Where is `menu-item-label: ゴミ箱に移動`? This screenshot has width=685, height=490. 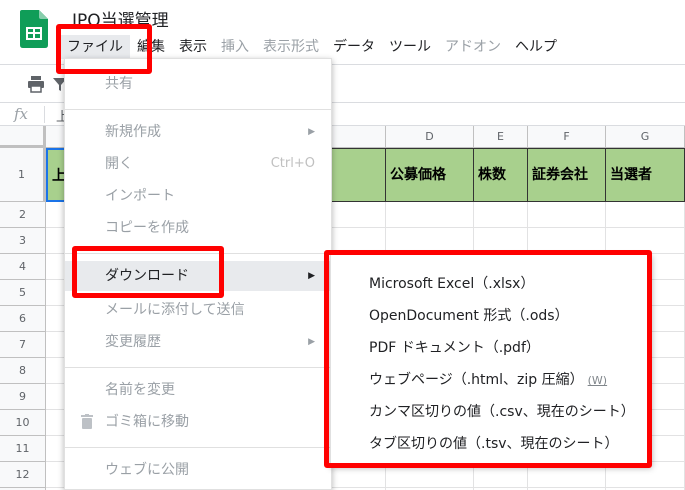
menu-item-label: ゴミ箱に移動 is located at coordinates (147, 422).